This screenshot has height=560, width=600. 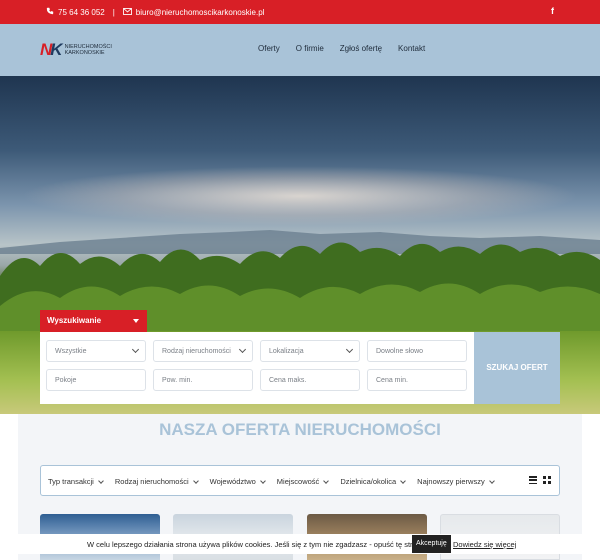 What do you see at coordinates (66, 380) in the screenshot?
I see `rooms-input-placeholder: Pokoje` at bounding box center [66, 380].